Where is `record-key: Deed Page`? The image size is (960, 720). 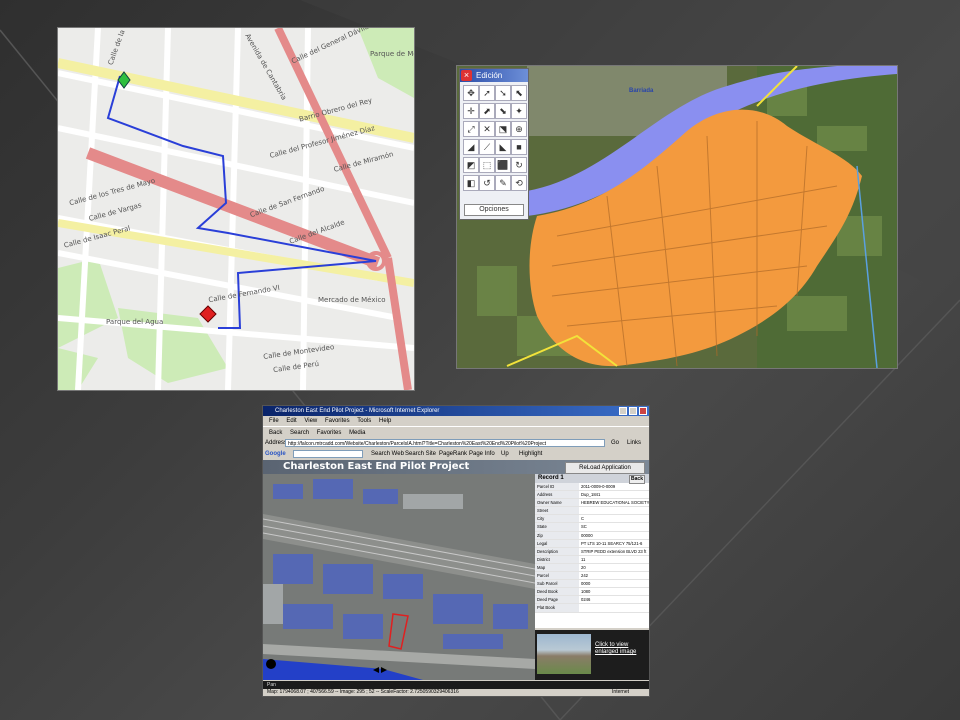 record-key: Deed Page is located at coordinates (557, 600).